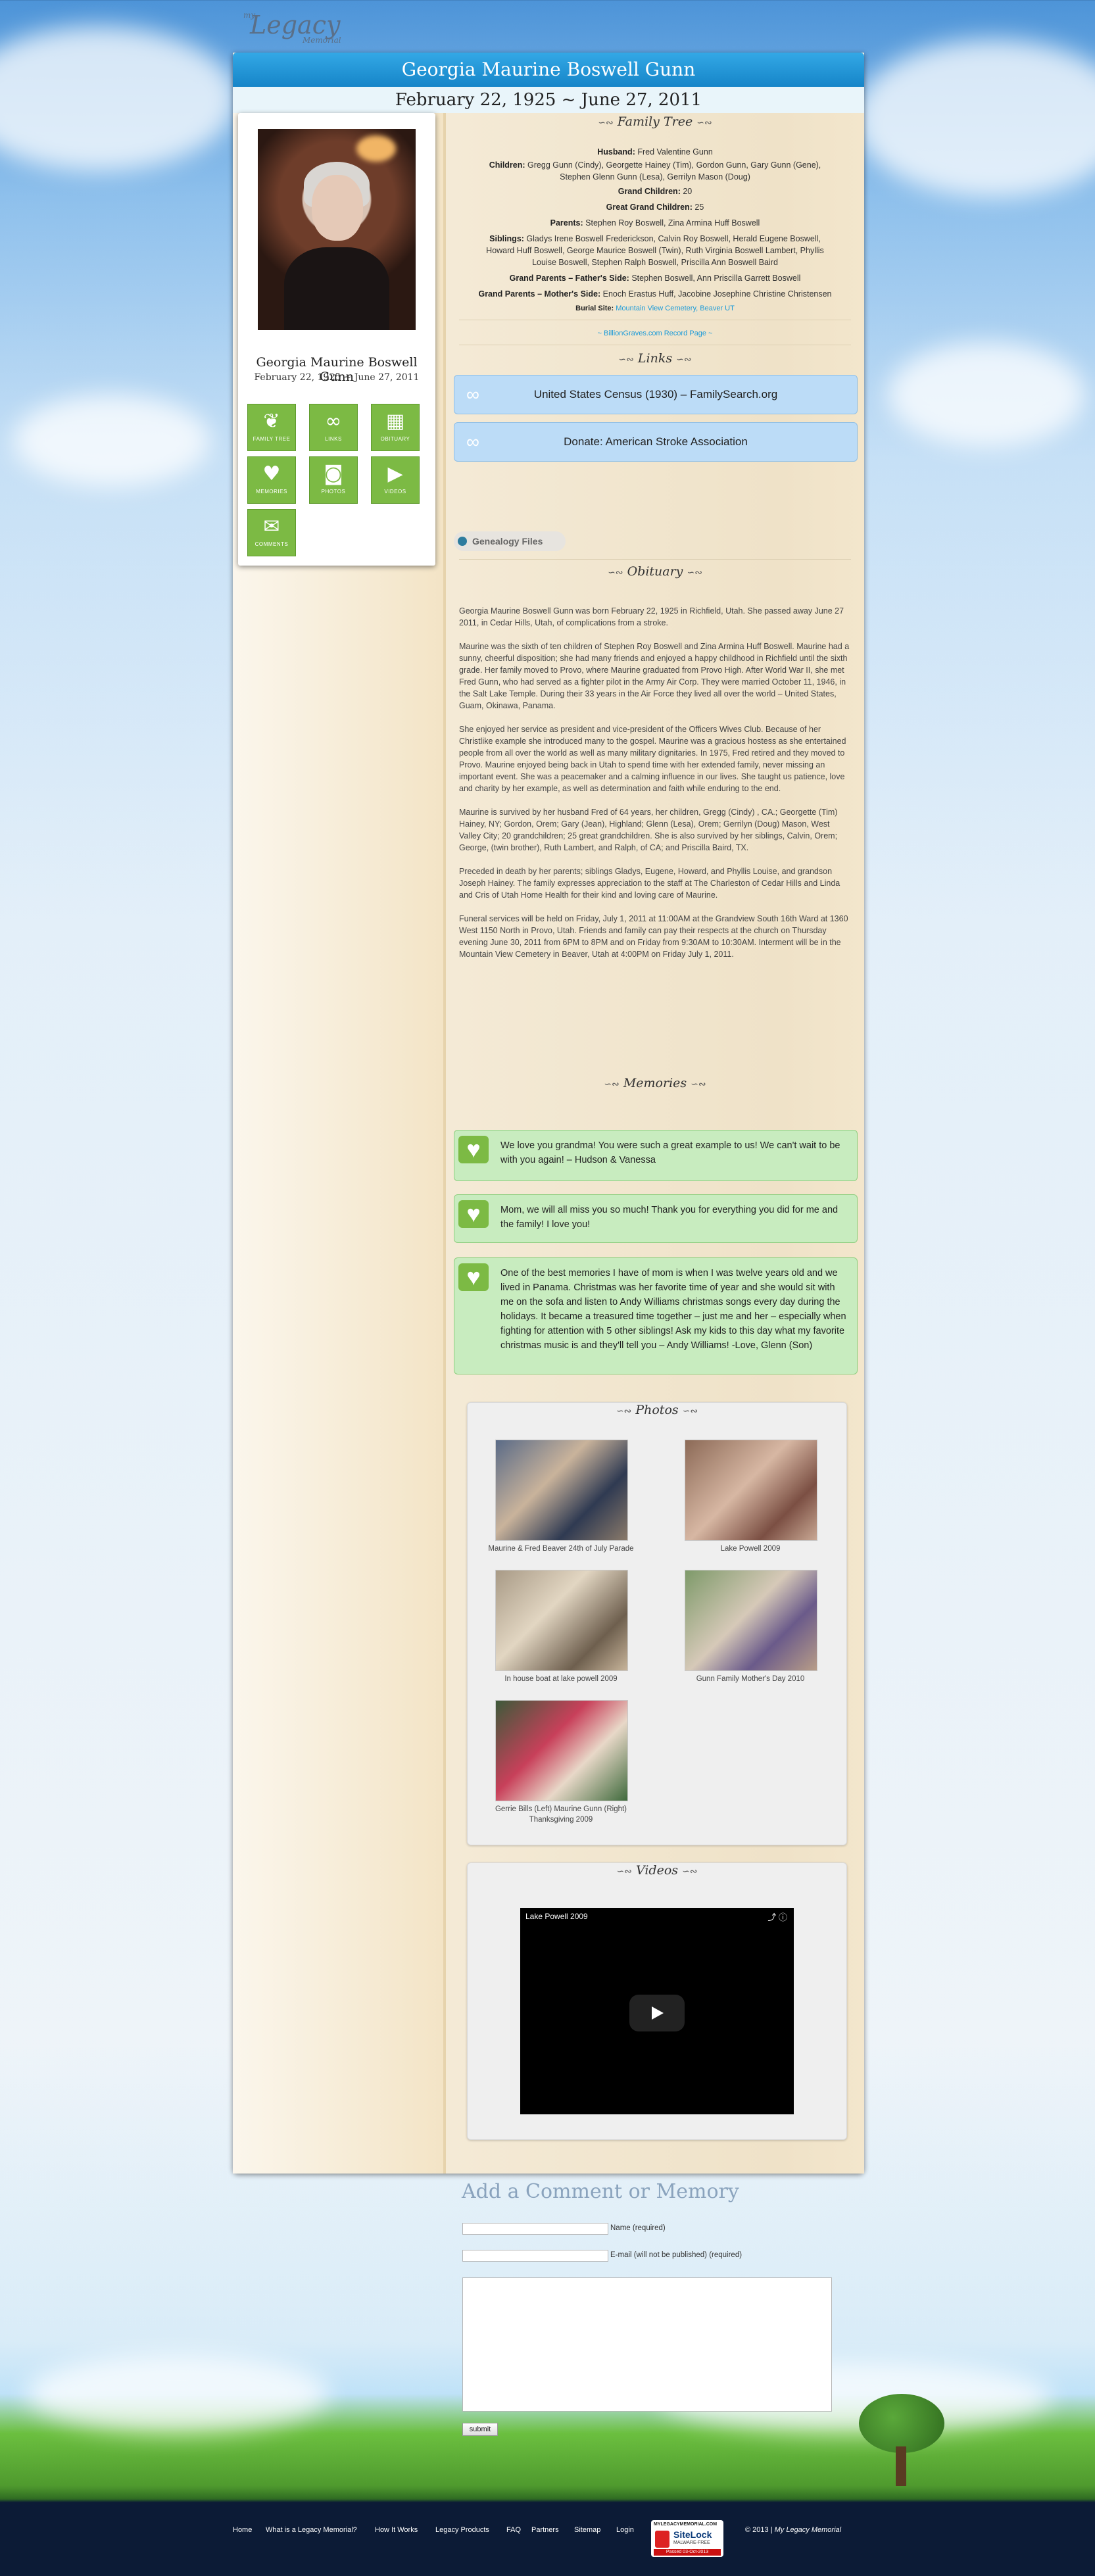 The image size is (1095, 2576). I want to click on video-camera-icon: ▶, so click(395, 474).